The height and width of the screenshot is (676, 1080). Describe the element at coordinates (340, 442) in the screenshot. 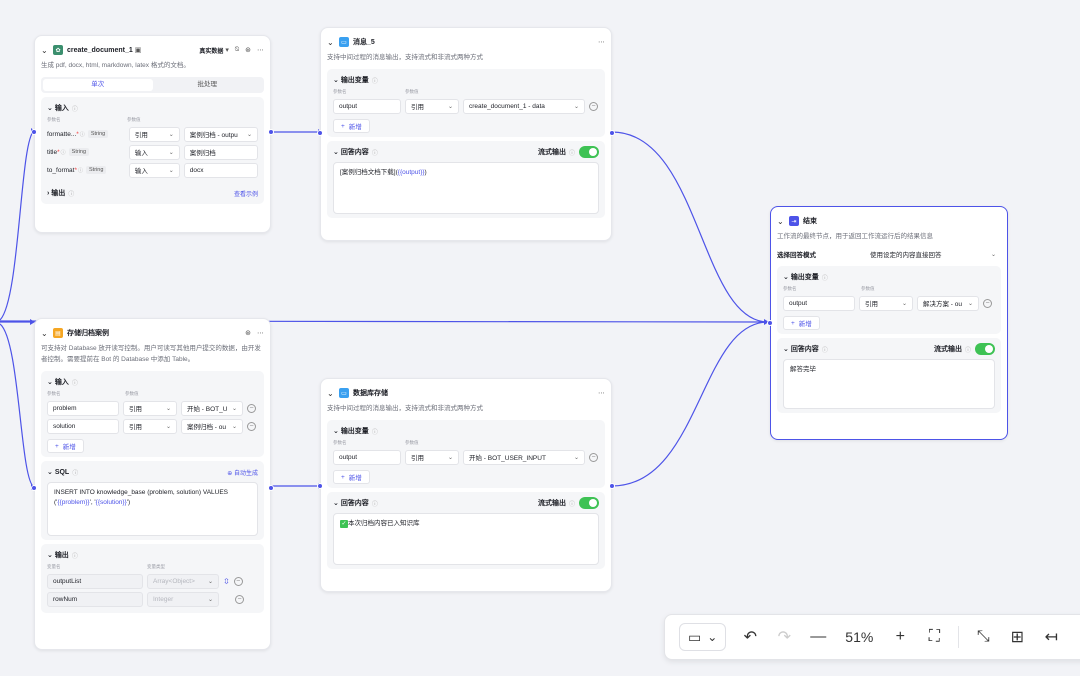

I see `column-header: 参数名` at that location.